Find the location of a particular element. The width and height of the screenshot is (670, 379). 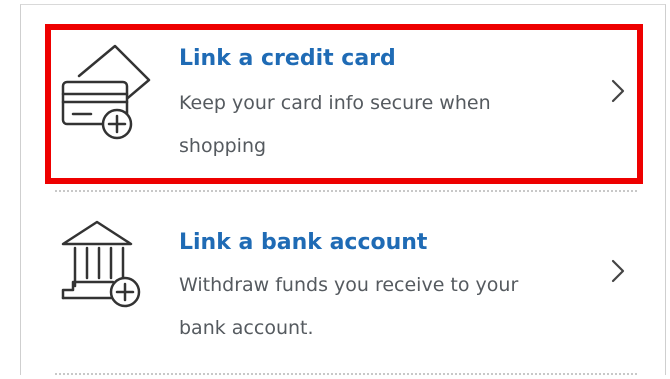

credit-card-add-icon is located at coordinates (106, 92).